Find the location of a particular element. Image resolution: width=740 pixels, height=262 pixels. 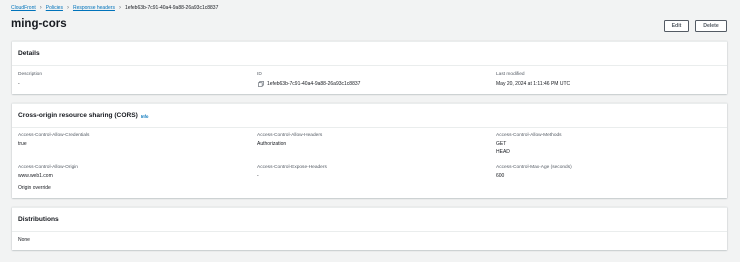

distributions-header: Distributions is located at coordinates (369, 220).